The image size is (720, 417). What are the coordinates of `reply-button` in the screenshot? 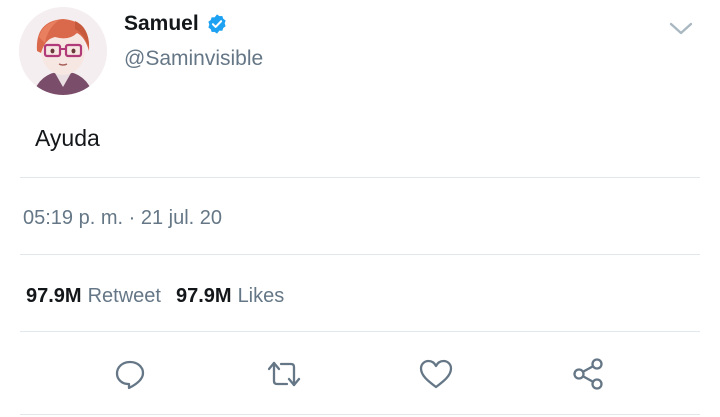 It's located at (130, 374).